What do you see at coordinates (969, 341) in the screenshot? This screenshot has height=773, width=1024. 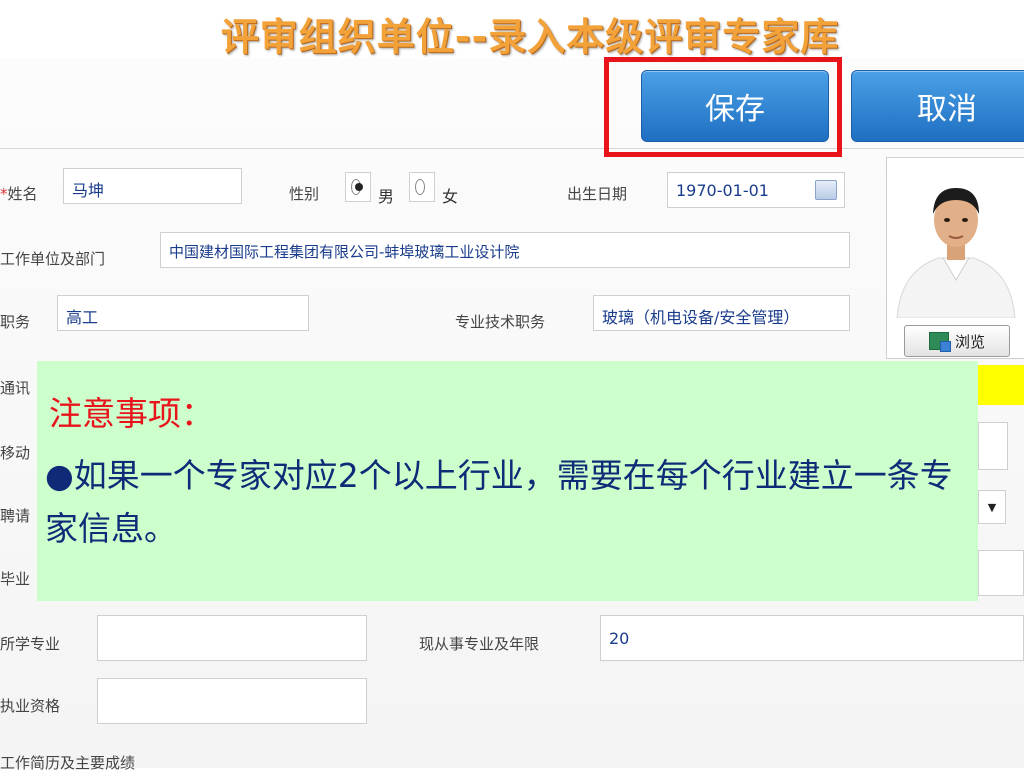 I see `browse-label: 浏览` at bounding box center [969, 341].